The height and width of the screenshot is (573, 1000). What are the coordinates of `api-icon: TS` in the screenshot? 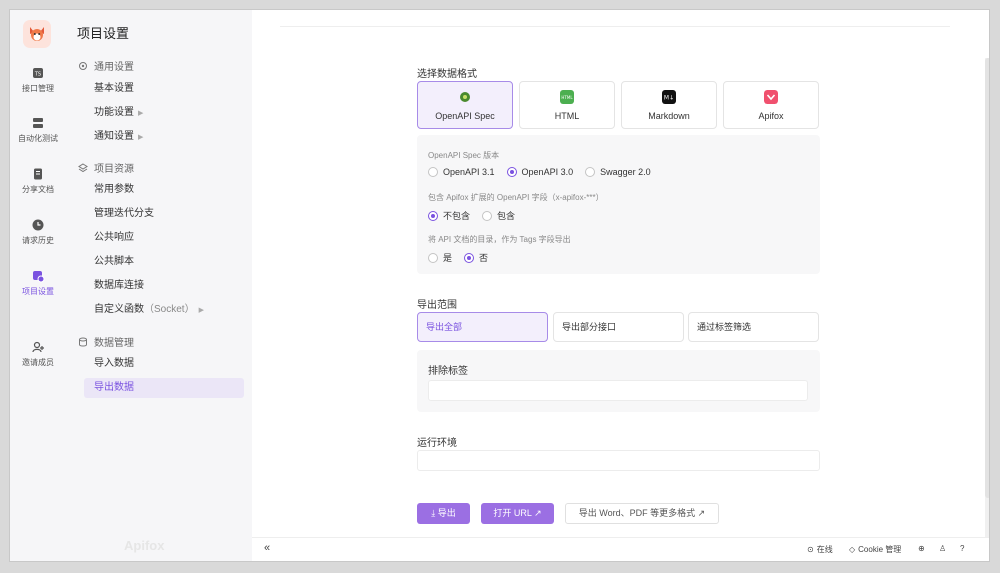 It's located at (38, 73).